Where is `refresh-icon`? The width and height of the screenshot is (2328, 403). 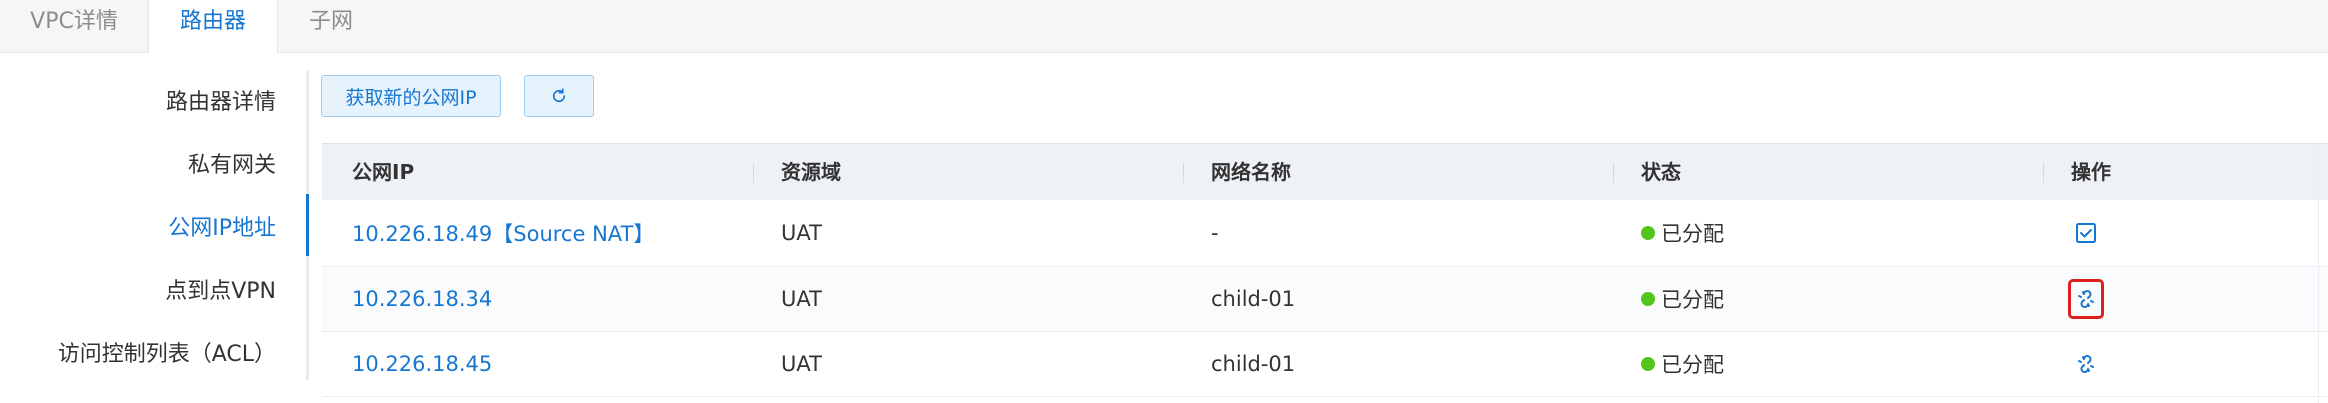
refresh-icon is located at coordinates (559, 95).